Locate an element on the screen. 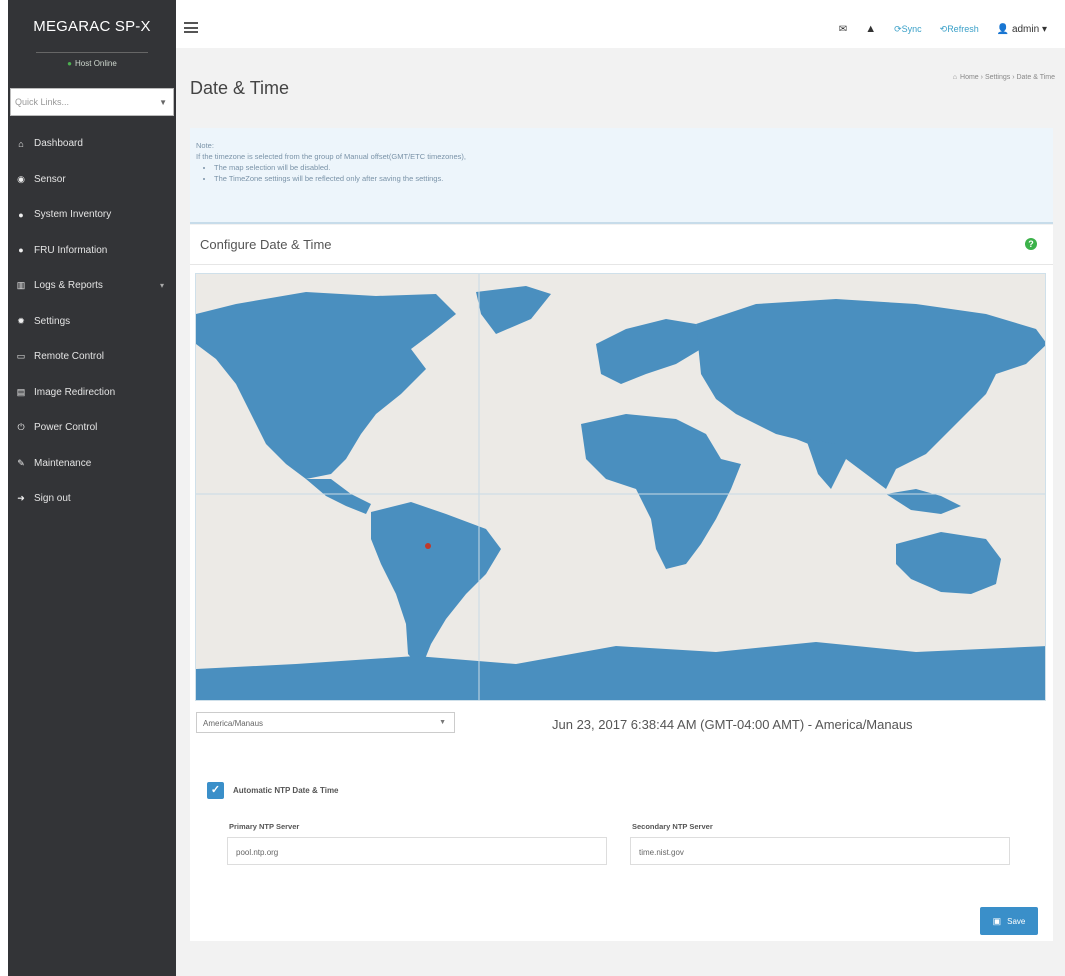 The height and width of the screenshot is (976, 1065). sidebar-item-logs-reports: ▥ Logs & Reports ▾ is located at coordinates (92, 286).